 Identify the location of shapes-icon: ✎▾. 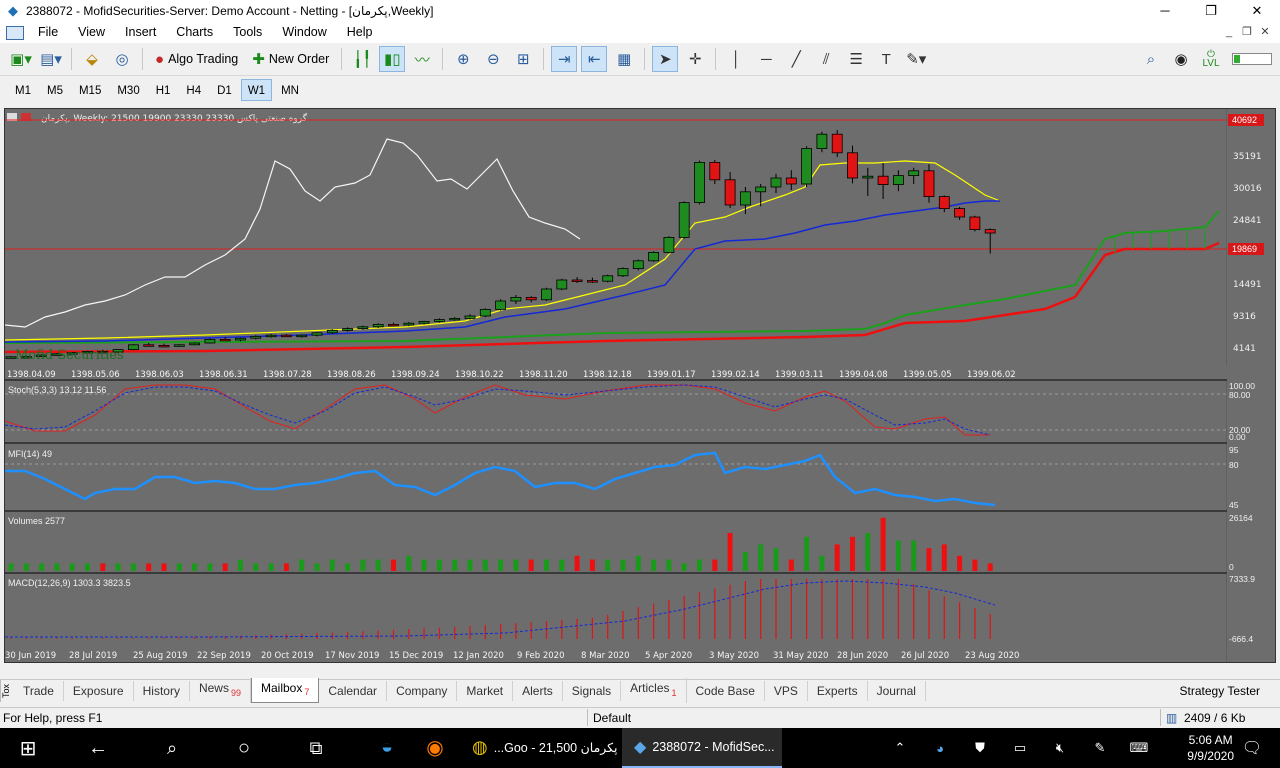
(916, 59).